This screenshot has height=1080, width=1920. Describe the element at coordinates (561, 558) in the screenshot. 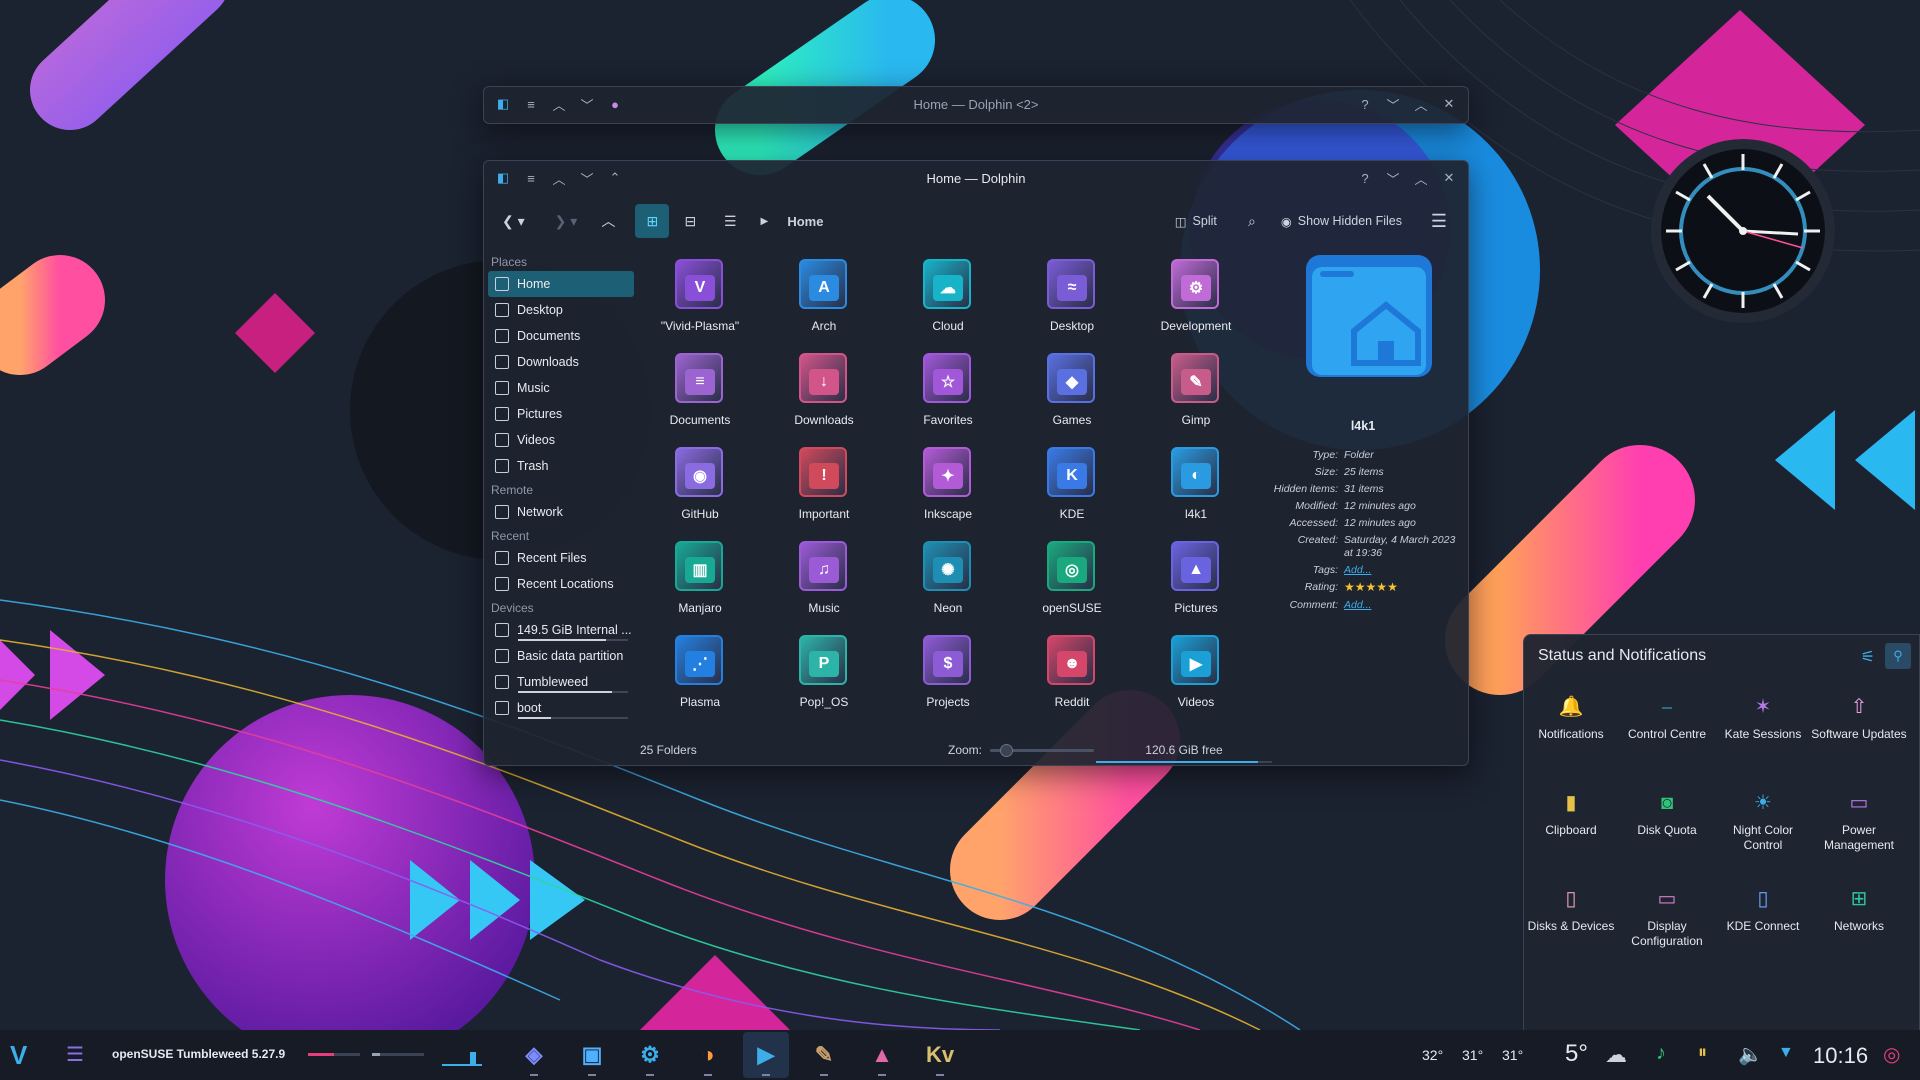

I see `sidebar-item-recent-0: Recent Files` at that location.